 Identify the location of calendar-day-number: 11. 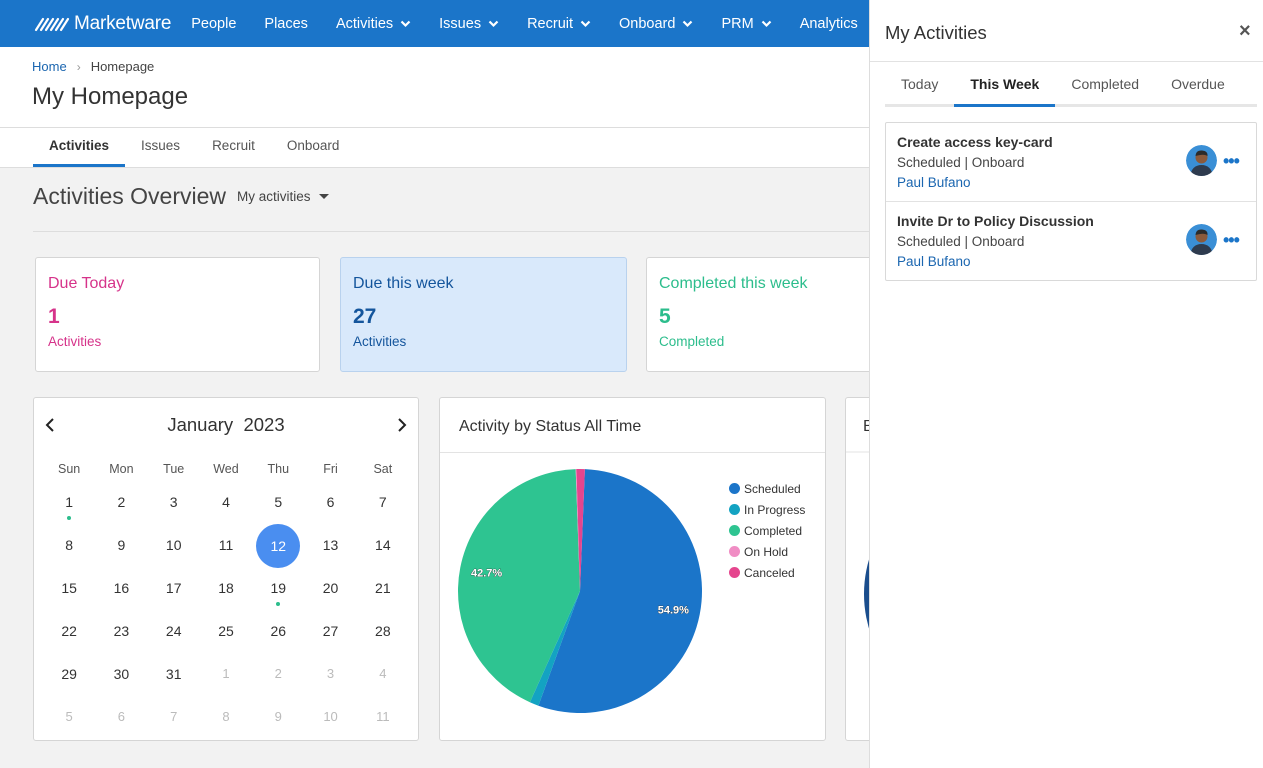
(383, 716).